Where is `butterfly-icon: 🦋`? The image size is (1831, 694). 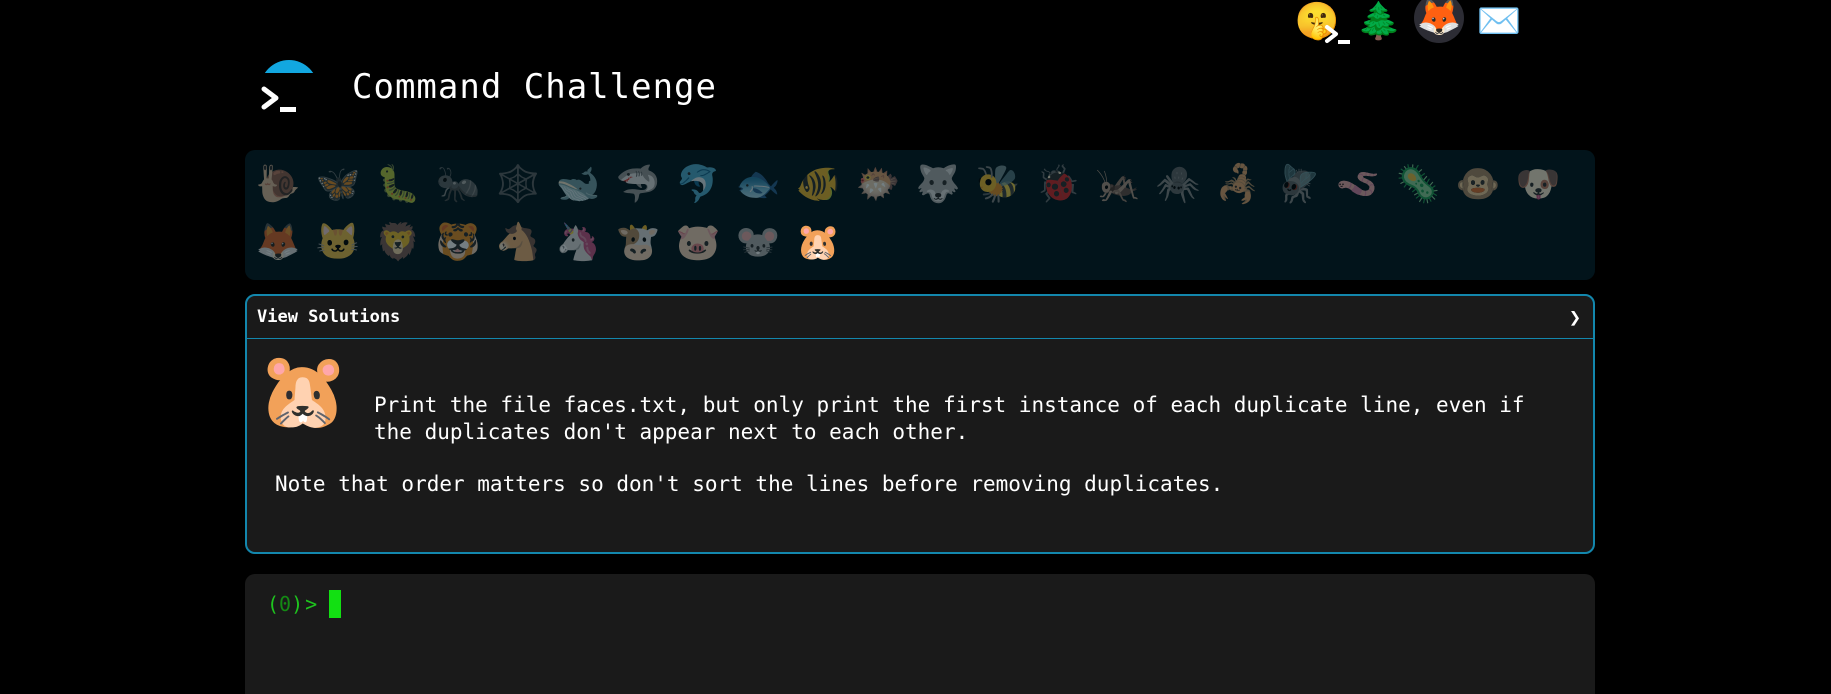 butterfly-icon: 🦋 is located at coordinates (338, 185).